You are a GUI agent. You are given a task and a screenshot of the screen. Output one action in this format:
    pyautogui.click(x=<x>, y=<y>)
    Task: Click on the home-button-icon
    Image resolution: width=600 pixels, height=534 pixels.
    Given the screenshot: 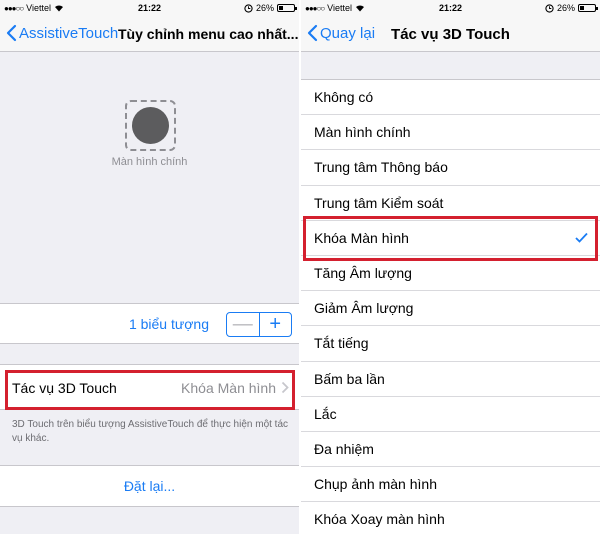 What is the action you would take?
    pyautogui.click(x=150, y=125)
    